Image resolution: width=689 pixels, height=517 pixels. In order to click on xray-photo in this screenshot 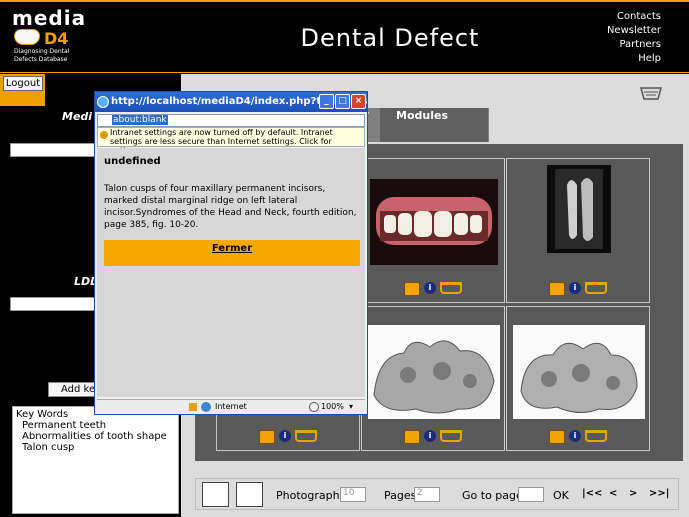, I will do `click(579, 209)`.